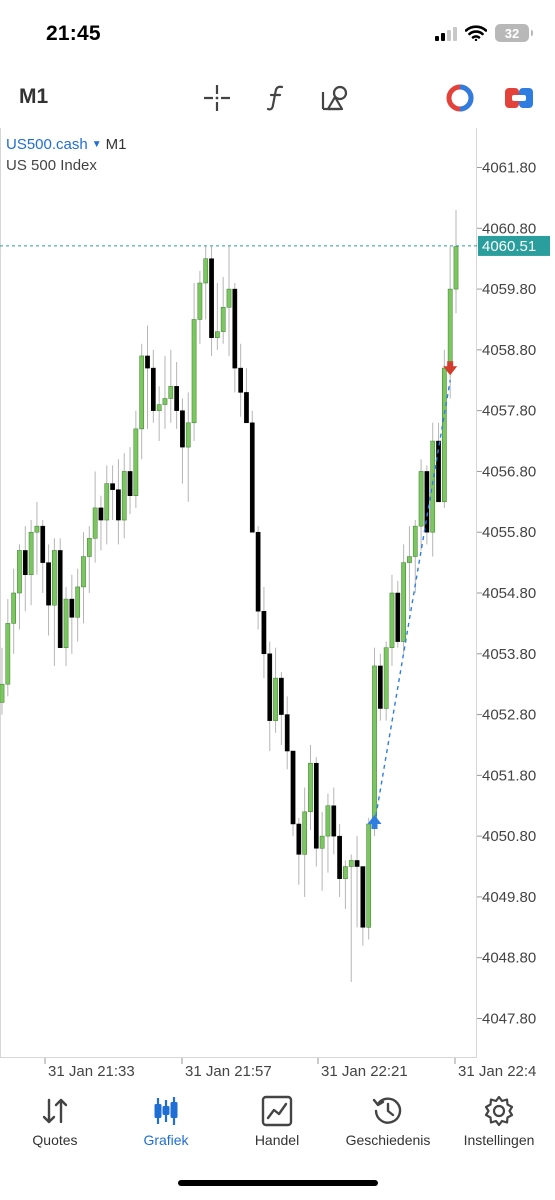 This screenshot has width=555, height=1200. I want to click on trade-icon, so click(277, 1111).